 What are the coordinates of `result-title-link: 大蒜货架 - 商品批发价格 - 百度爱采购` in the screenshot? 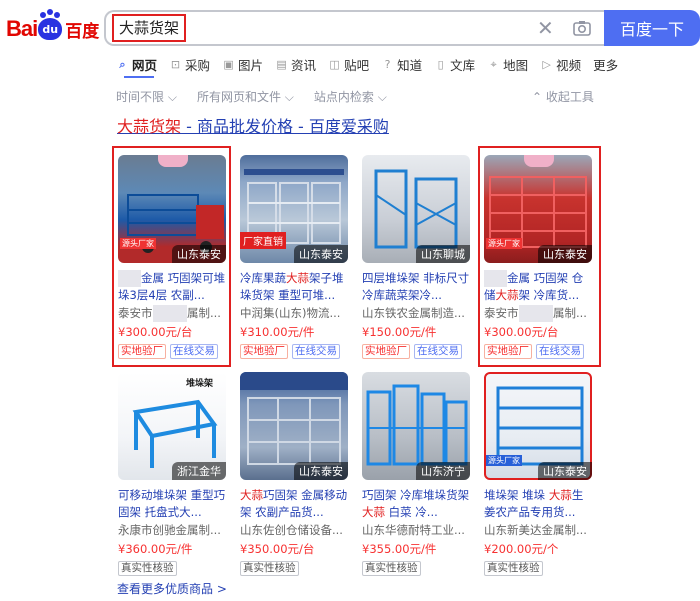 It's located at (253, 125).